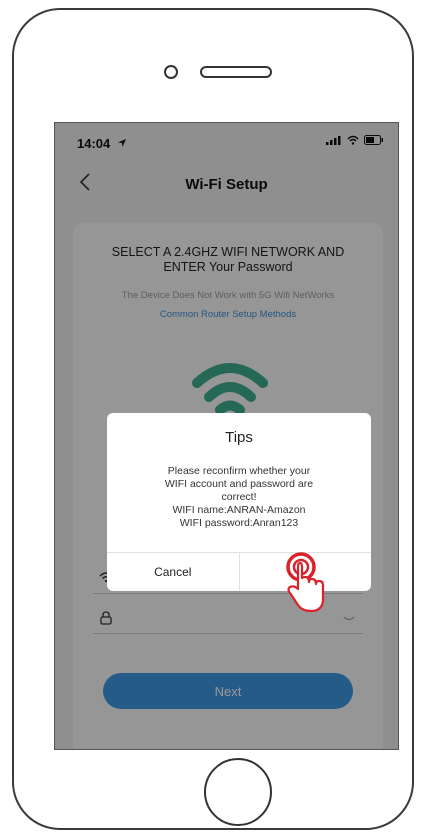 The height and width of the screenshot is (836, 424). What do you see at coordinates (239, 437) in the screenshot?
I see `dialog-title: Tips` at bounding box center [239, 437].